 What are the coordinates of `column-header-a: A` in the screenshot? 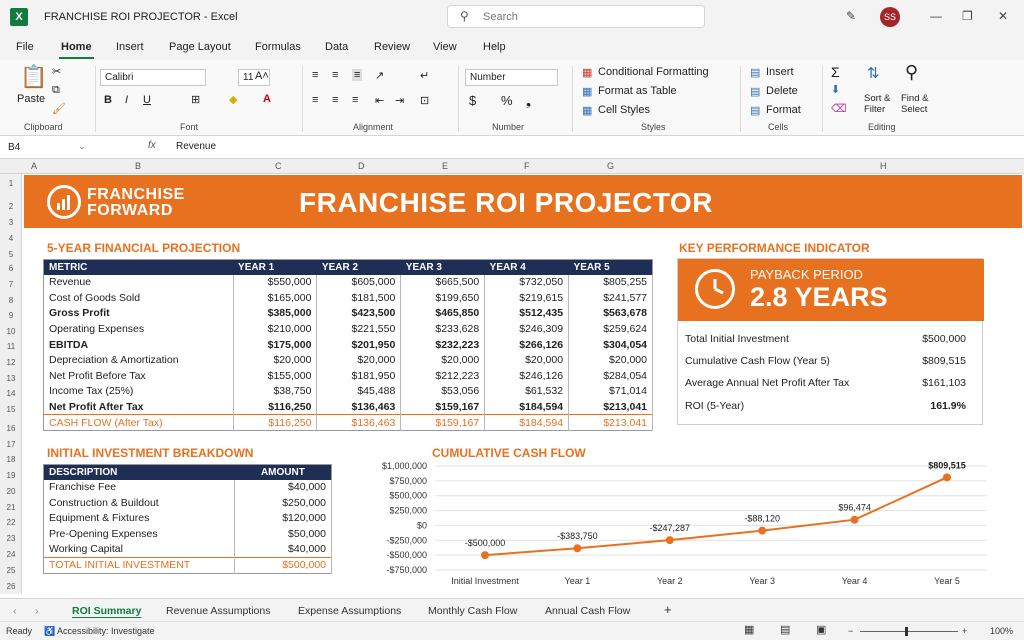 It's located at (34, 166).